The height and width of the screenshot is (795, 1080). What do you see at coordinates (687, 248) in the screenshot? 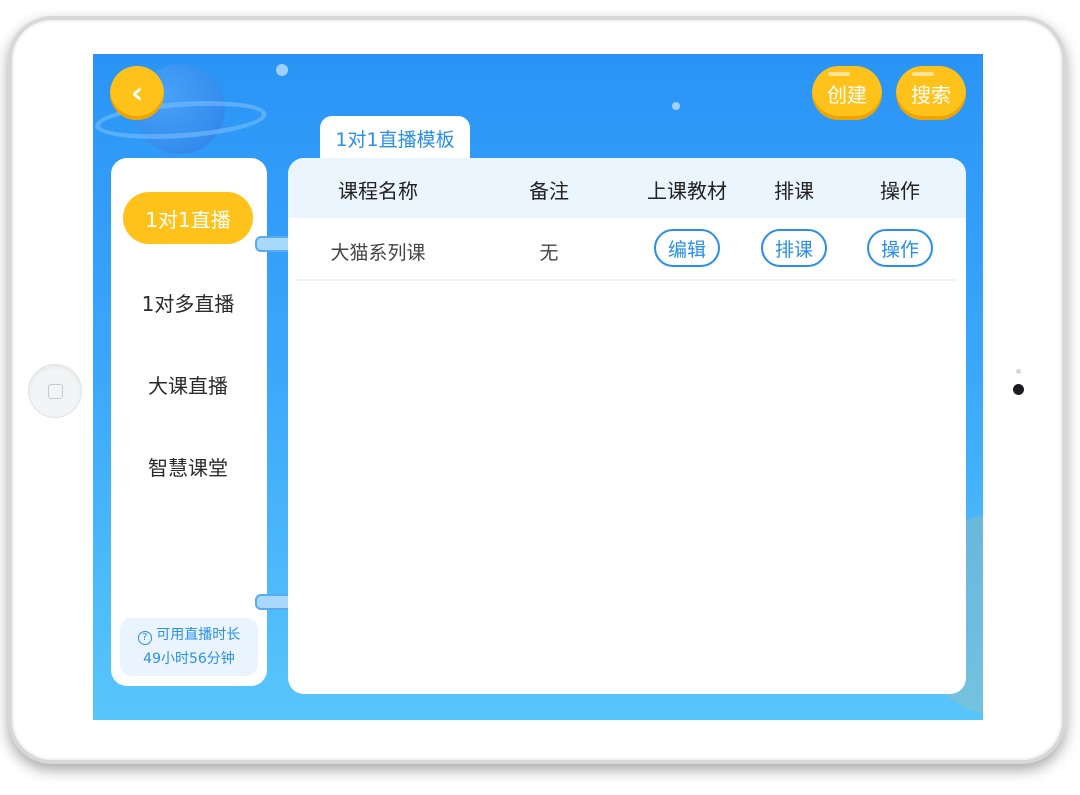
I see `edit-material-button: 编辑` at bounding box center [687, 248].